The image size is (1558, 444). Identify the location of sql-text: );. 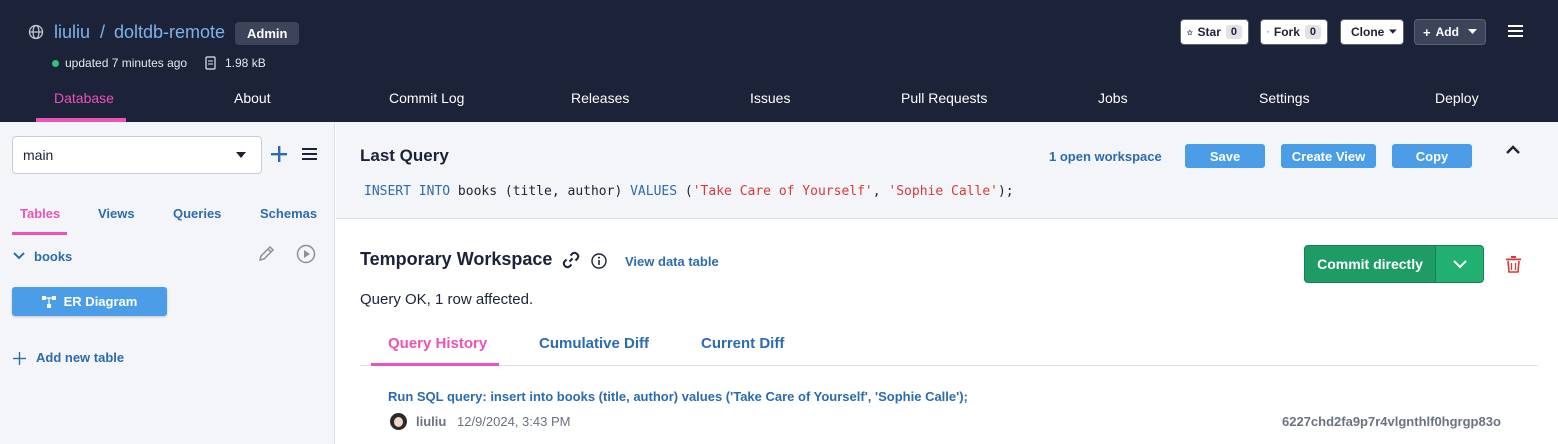
(1005, 191).